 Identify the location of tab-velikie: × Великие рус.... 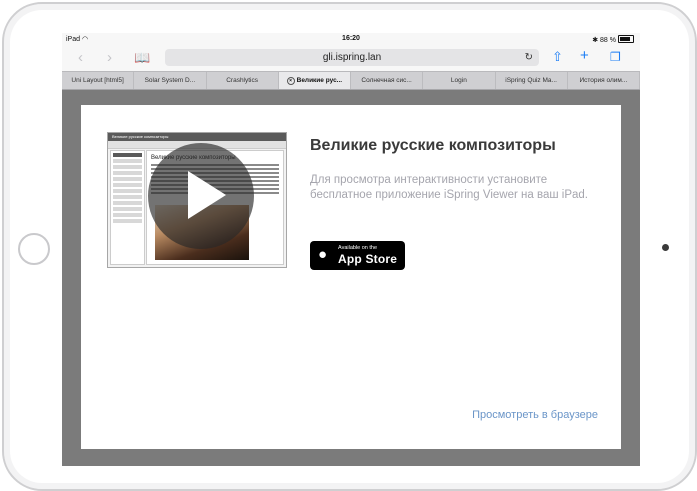
(314, 80).